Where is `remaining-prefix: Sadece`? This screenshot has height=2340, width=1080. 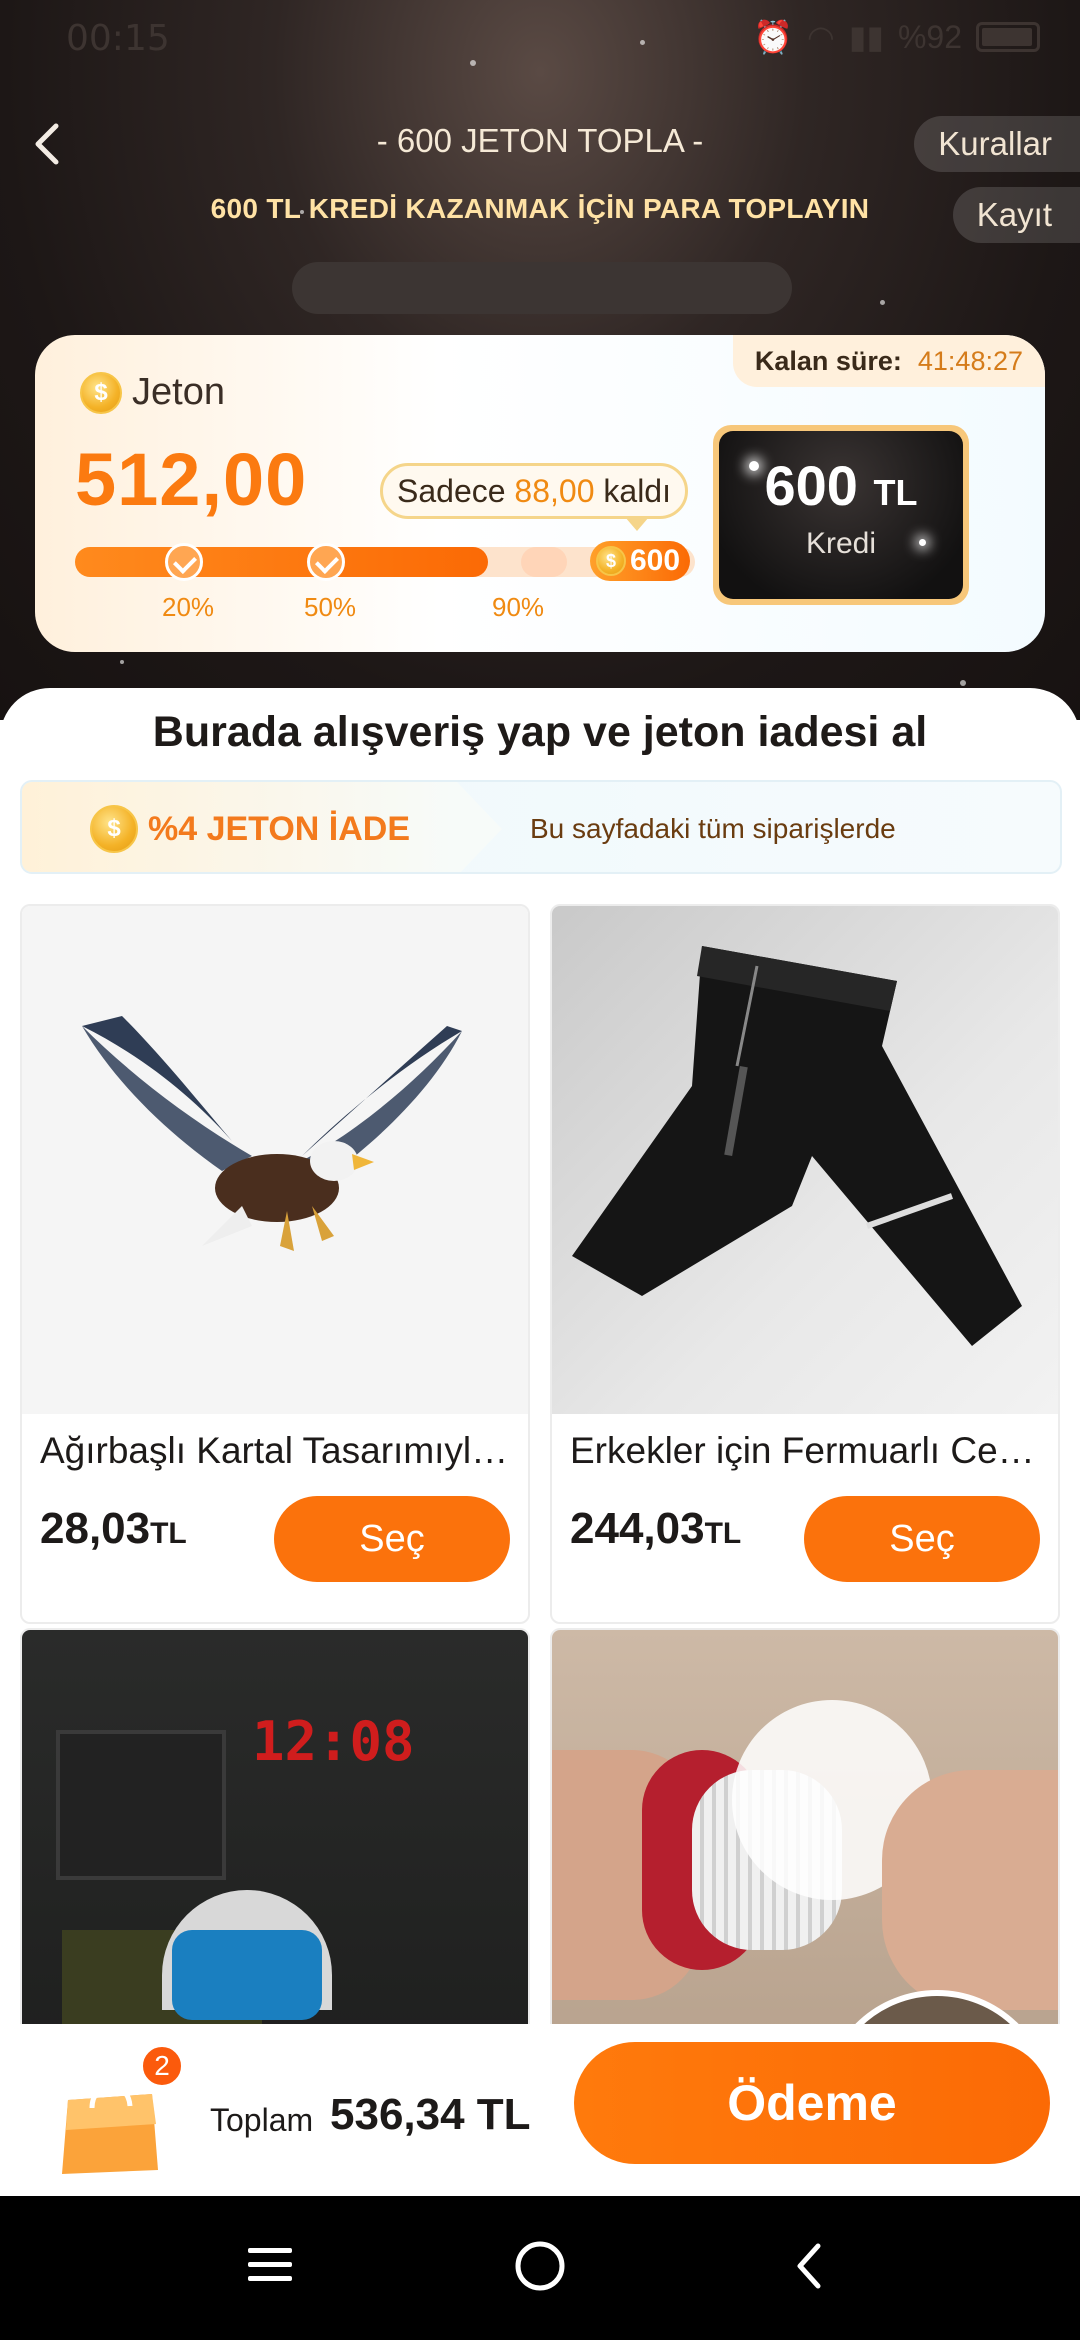 remaining-prefix: Sadece is located at coordinates (456, 491).